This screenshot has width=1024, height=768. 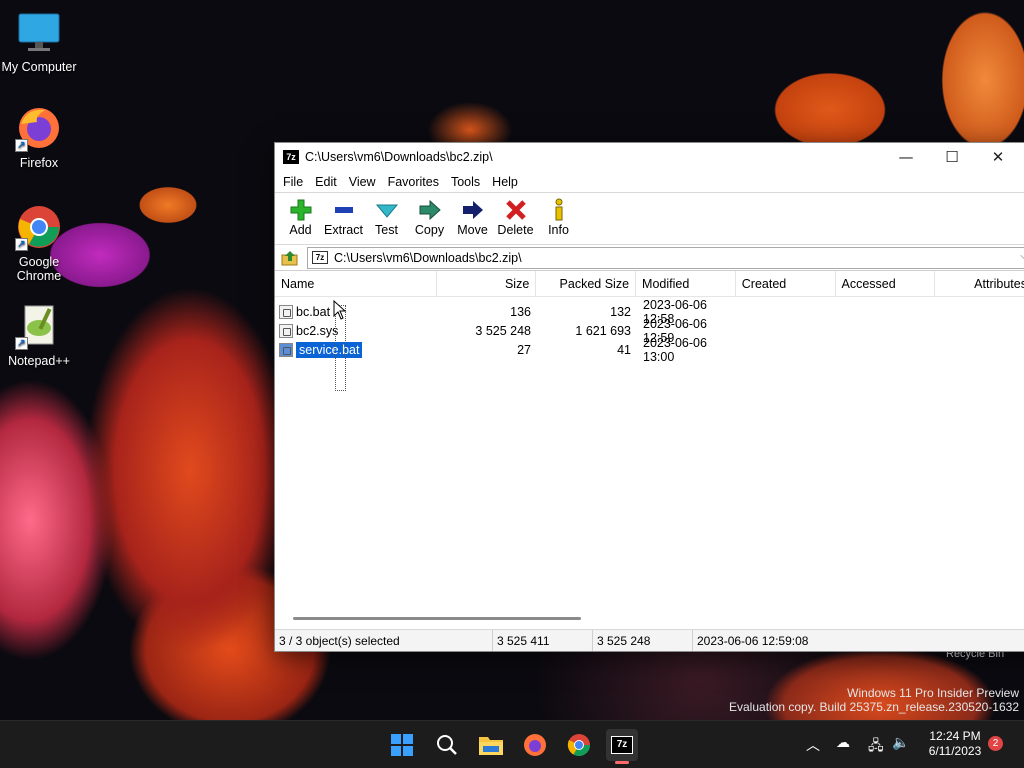 What do you see at coordinates (900, 743) in the screenshot?
I see `volume-icon: 🔈` at bounding box center [900, 743].